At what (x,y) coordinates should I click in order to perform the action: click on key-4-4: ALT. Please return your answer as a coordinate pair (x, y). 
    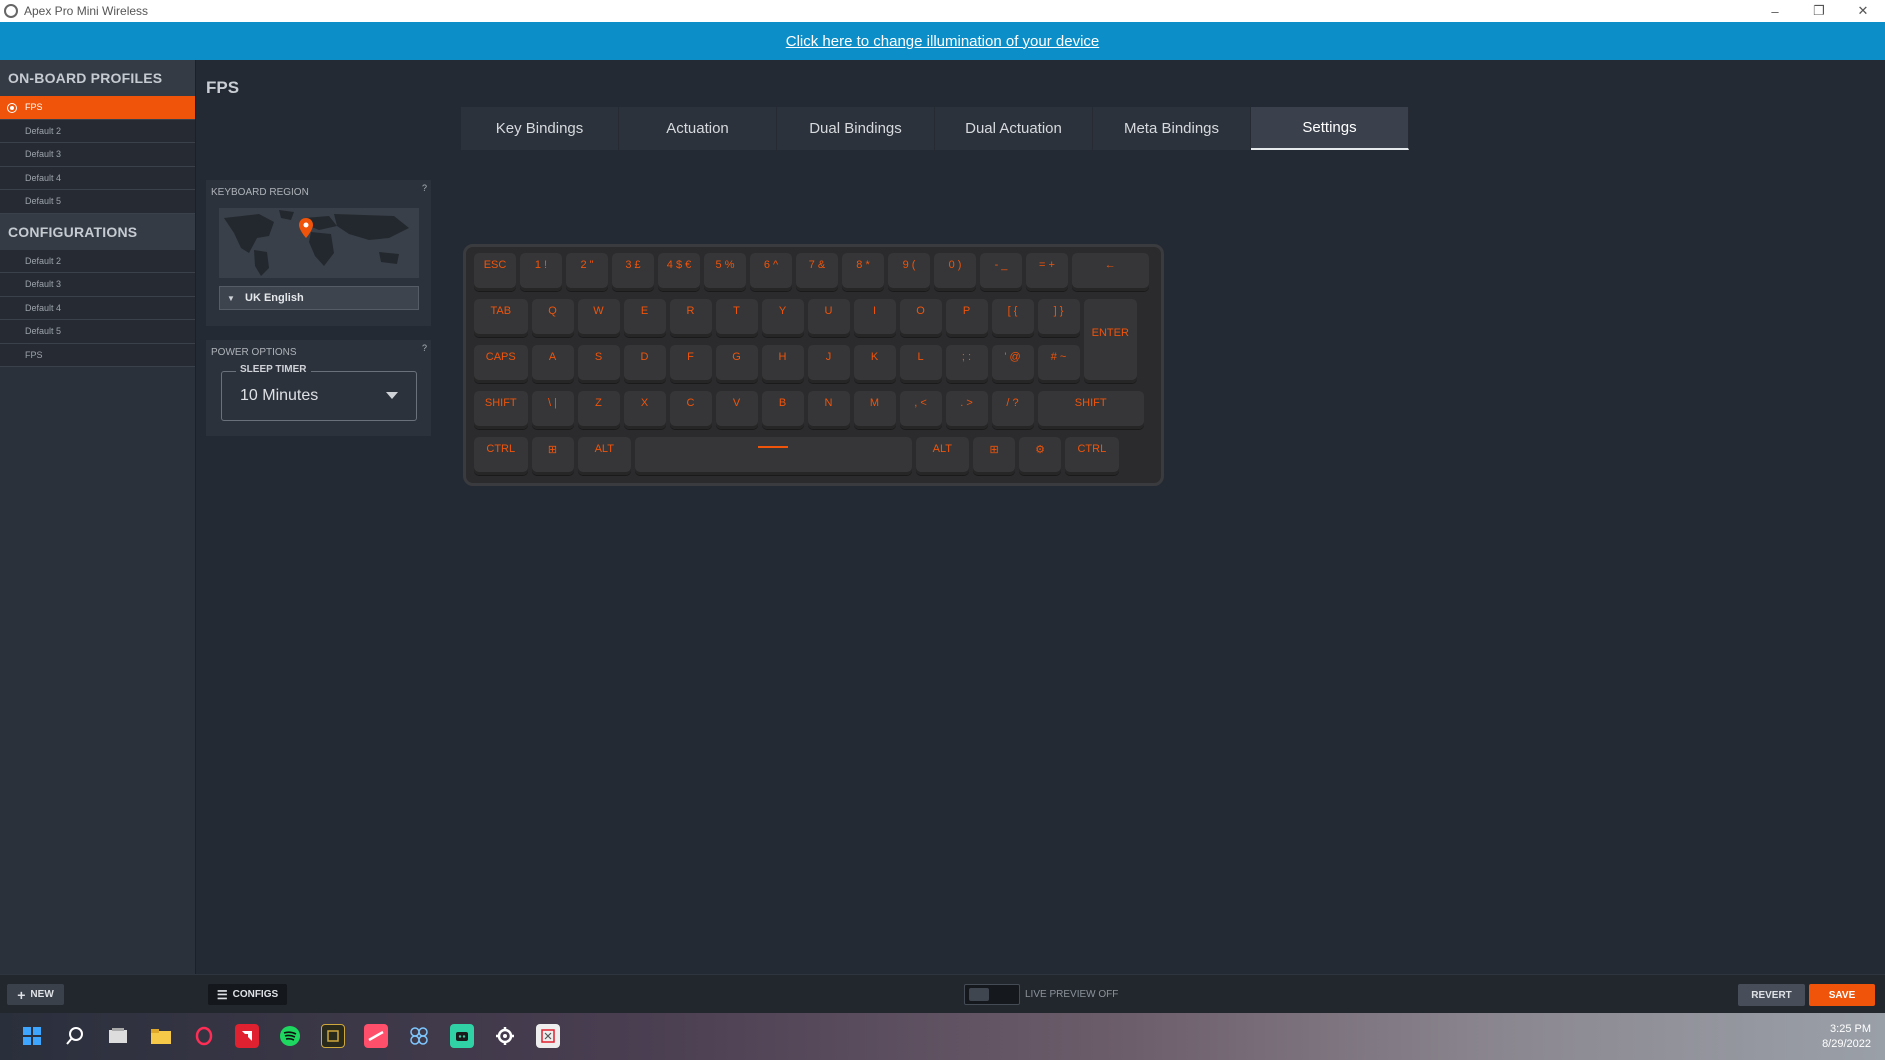
    Looking at the image, I should click on (942, 456).